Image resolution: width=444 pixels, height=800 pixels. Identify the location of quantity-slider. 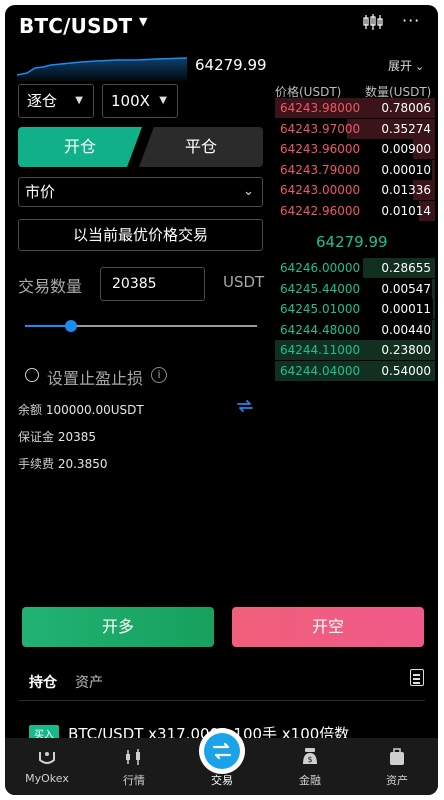
(141, 326).